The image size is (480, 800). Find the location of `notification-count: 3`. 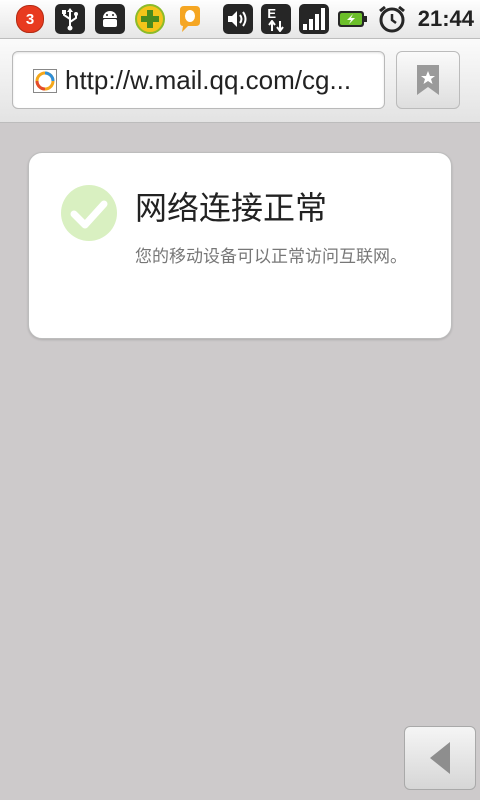

notification-count: 3 is located at coordinates (30, 19).